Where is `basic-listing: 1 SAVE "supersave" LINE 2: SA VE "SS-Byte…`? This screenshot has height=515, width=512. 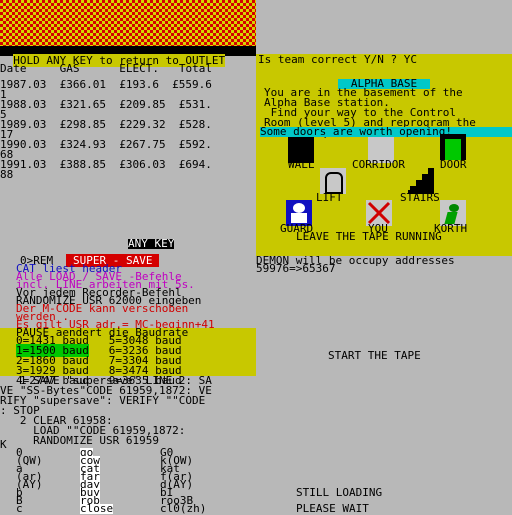 basic-listing: 1 SAVE "supersave" LINE 2: SA VE "SS-Byte… is located at coordinates (106, 411).